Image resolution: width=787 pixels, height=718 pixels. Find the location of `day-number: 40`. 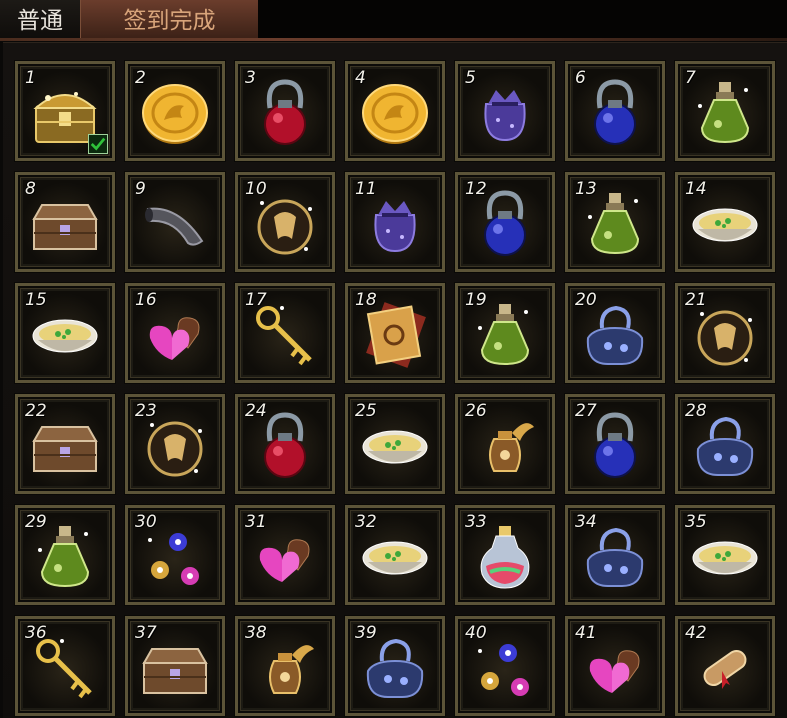

day-number: 40 is located at coordinates (476, 633).